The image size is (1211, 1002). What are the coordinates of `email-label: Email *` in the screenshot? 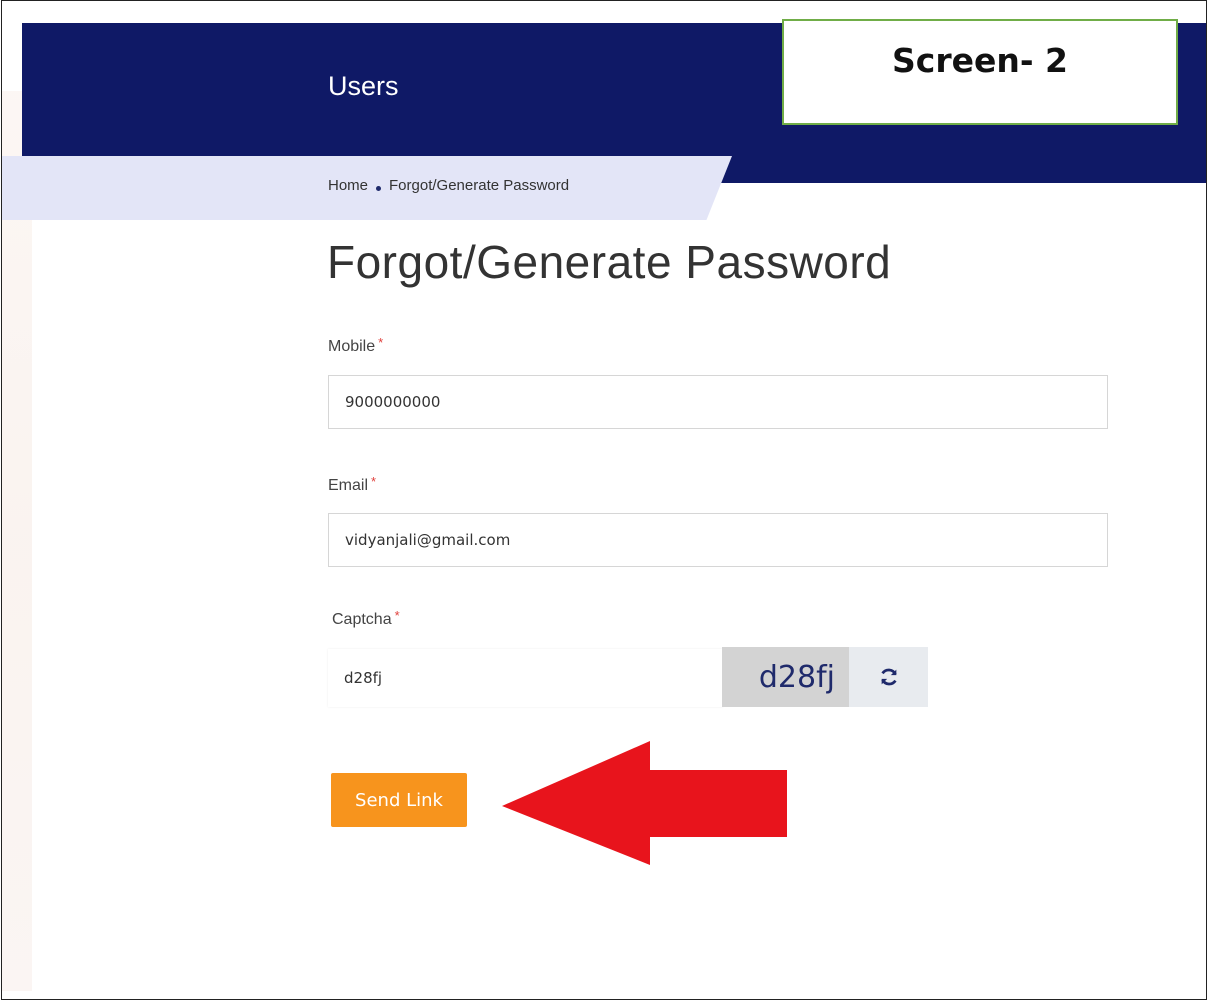 It's located at (352, 484).